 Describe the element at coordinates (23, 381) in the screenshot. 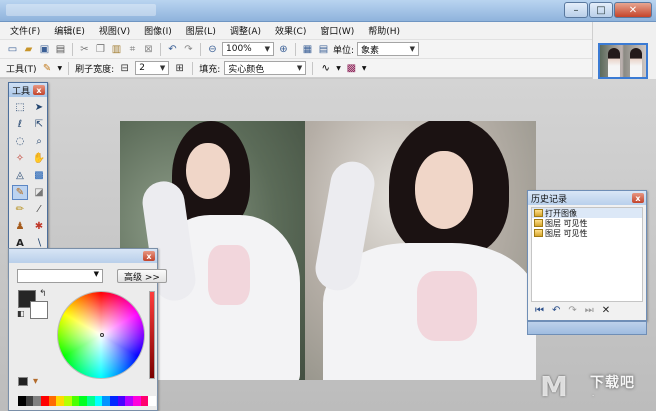

I see `palette-primary-icon` at that location.